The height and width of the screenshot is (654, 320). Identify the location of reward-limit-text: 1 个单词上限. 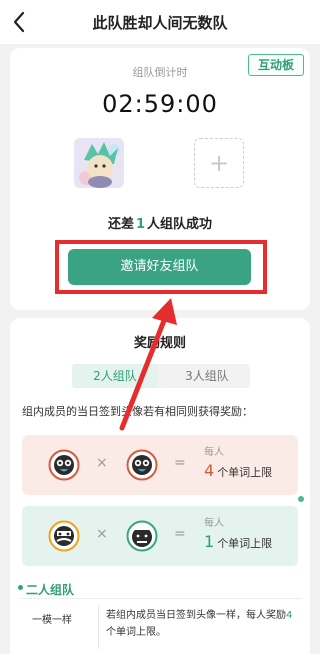
(238, 541).